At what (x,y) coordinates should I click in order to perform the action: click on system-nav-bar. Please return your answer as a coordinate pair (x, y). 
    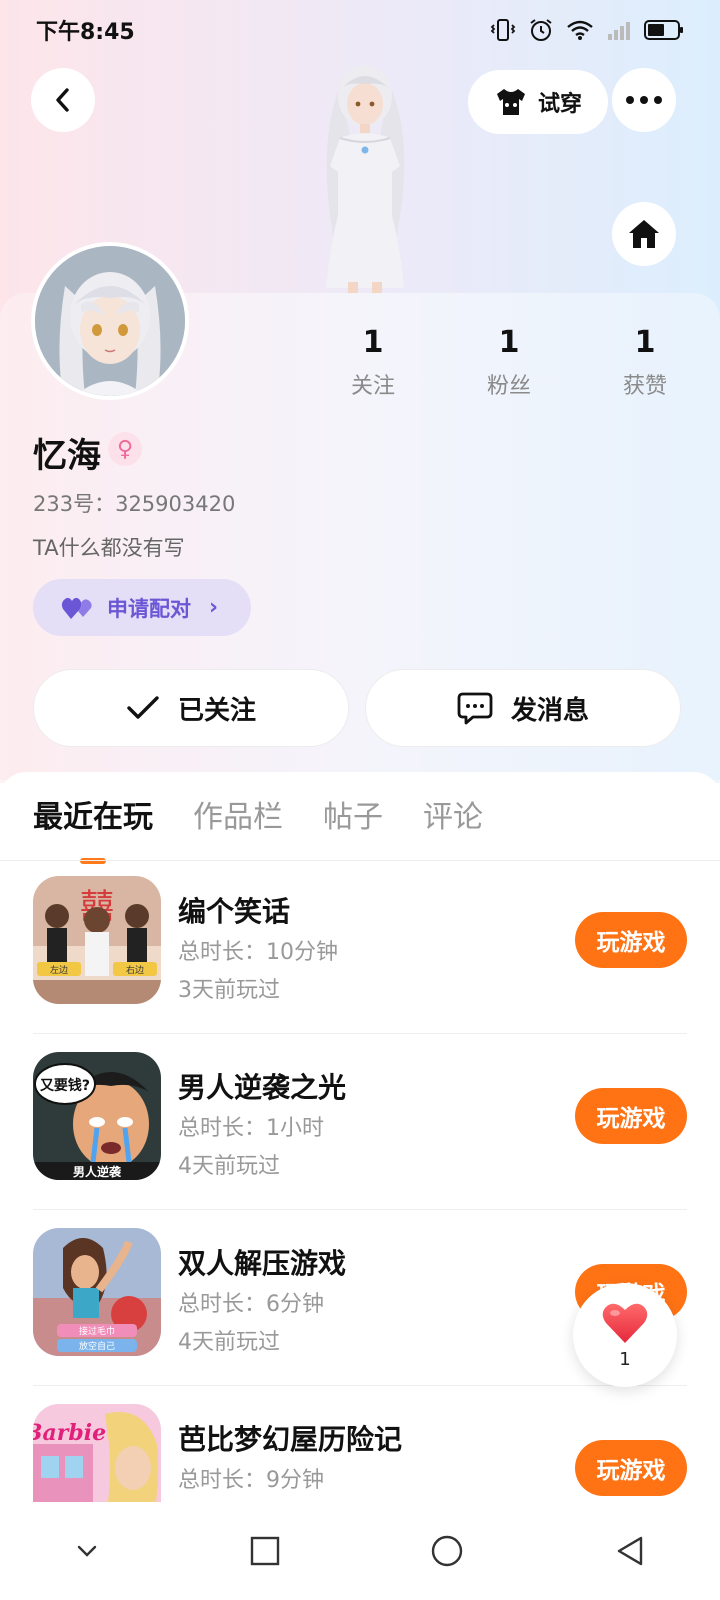
    Looking at the image, I should click on (360, 1551).